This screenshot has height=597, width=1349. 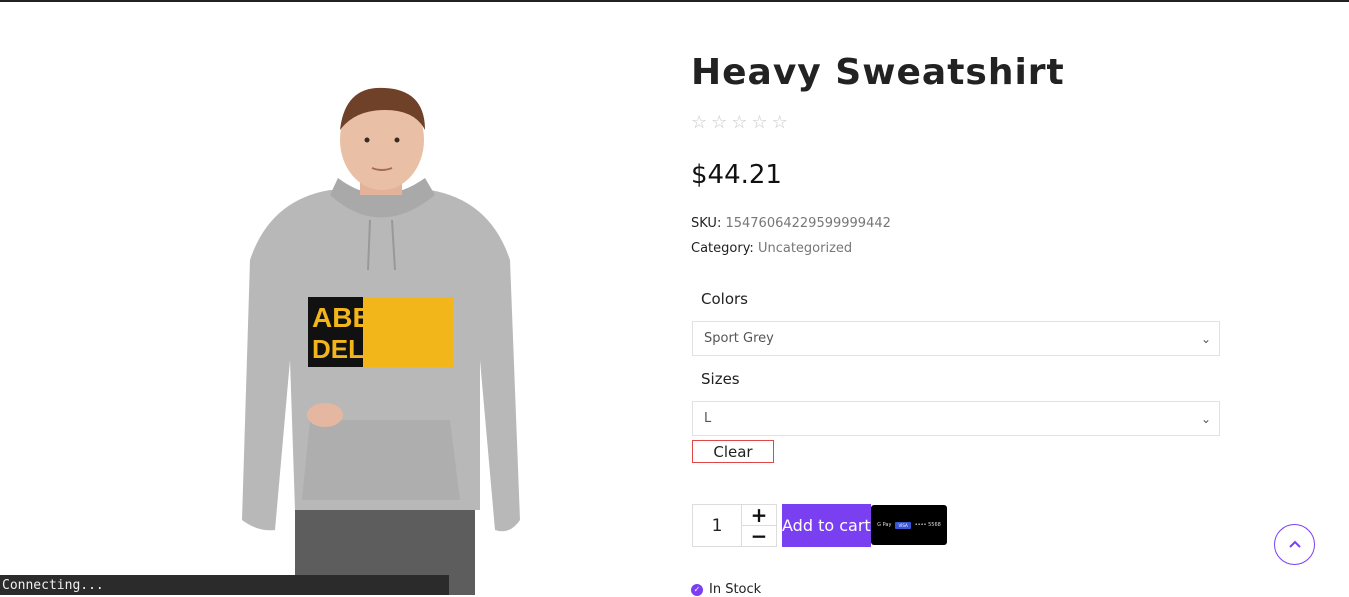 I want to click on scroll-to-top-button, so click(x=1294, y=544).